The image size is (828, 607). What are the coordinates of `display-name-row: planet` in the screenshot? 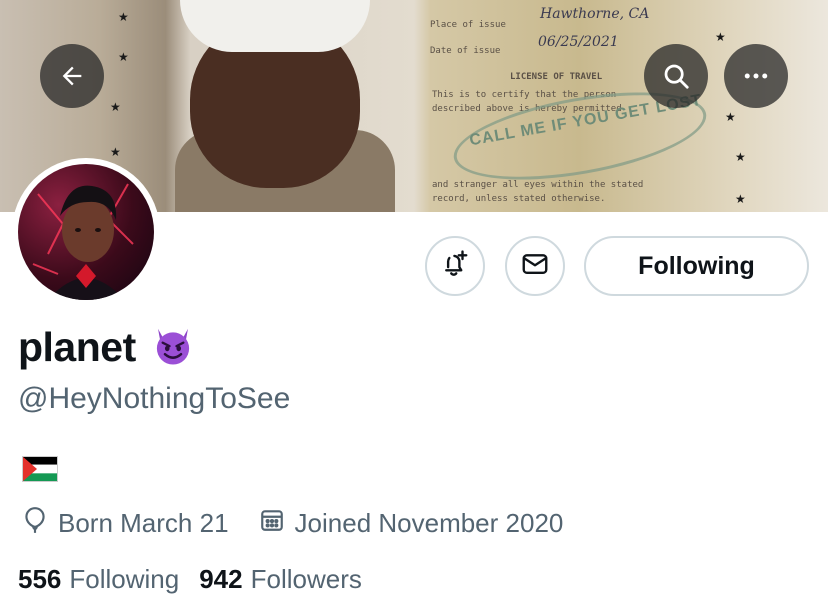 It's located at (107, 347).